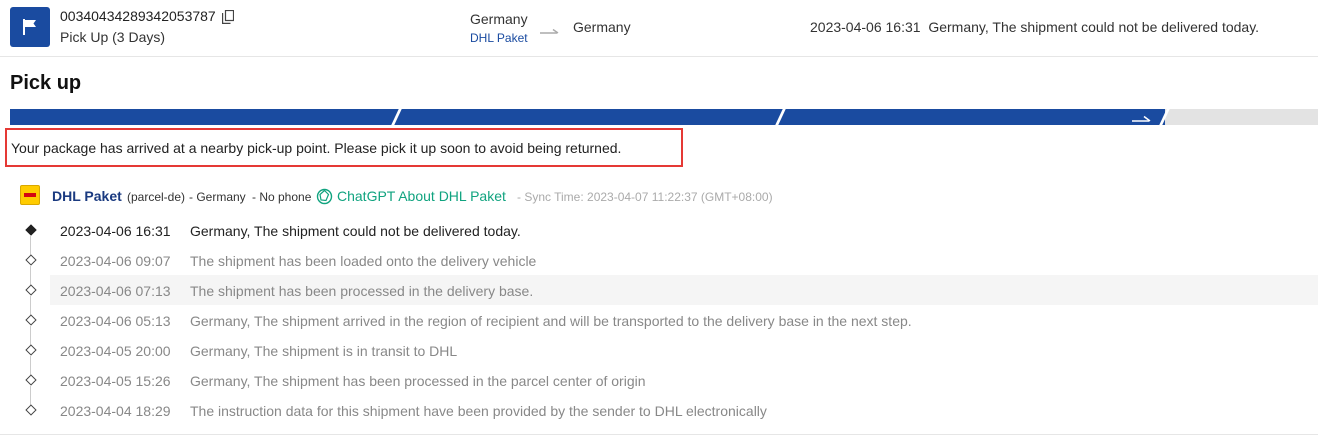  Describe the element at coordinates (156, 197) in the screenshot. I see `carrier-code: (parcel-de)` at that location.